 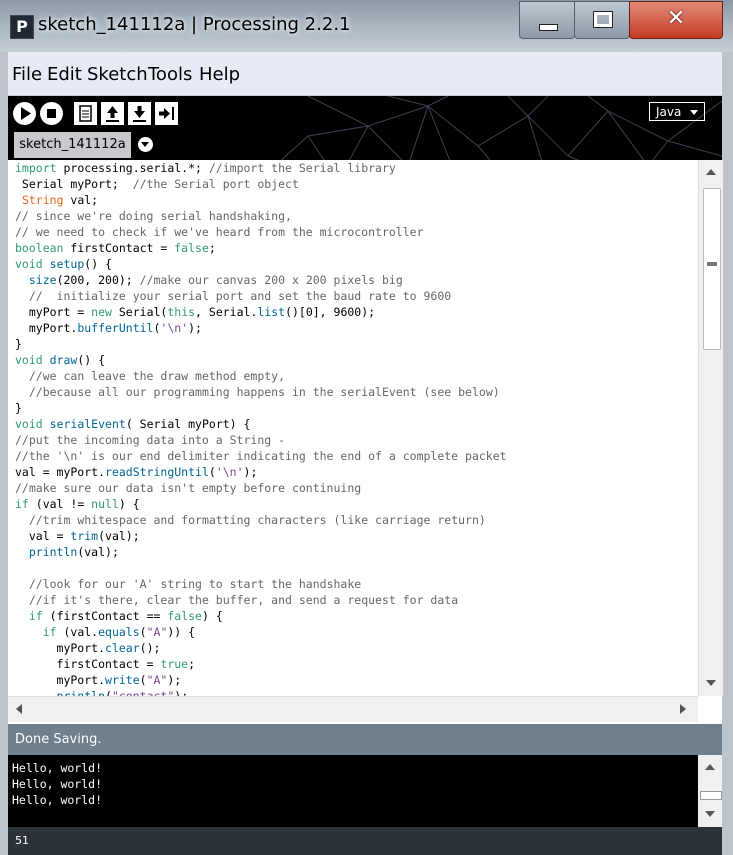 What do you see at coordinates (356, 648) in the screenshot?
I see `code-line: myPort.clear();` at bounding box center [356, 648].